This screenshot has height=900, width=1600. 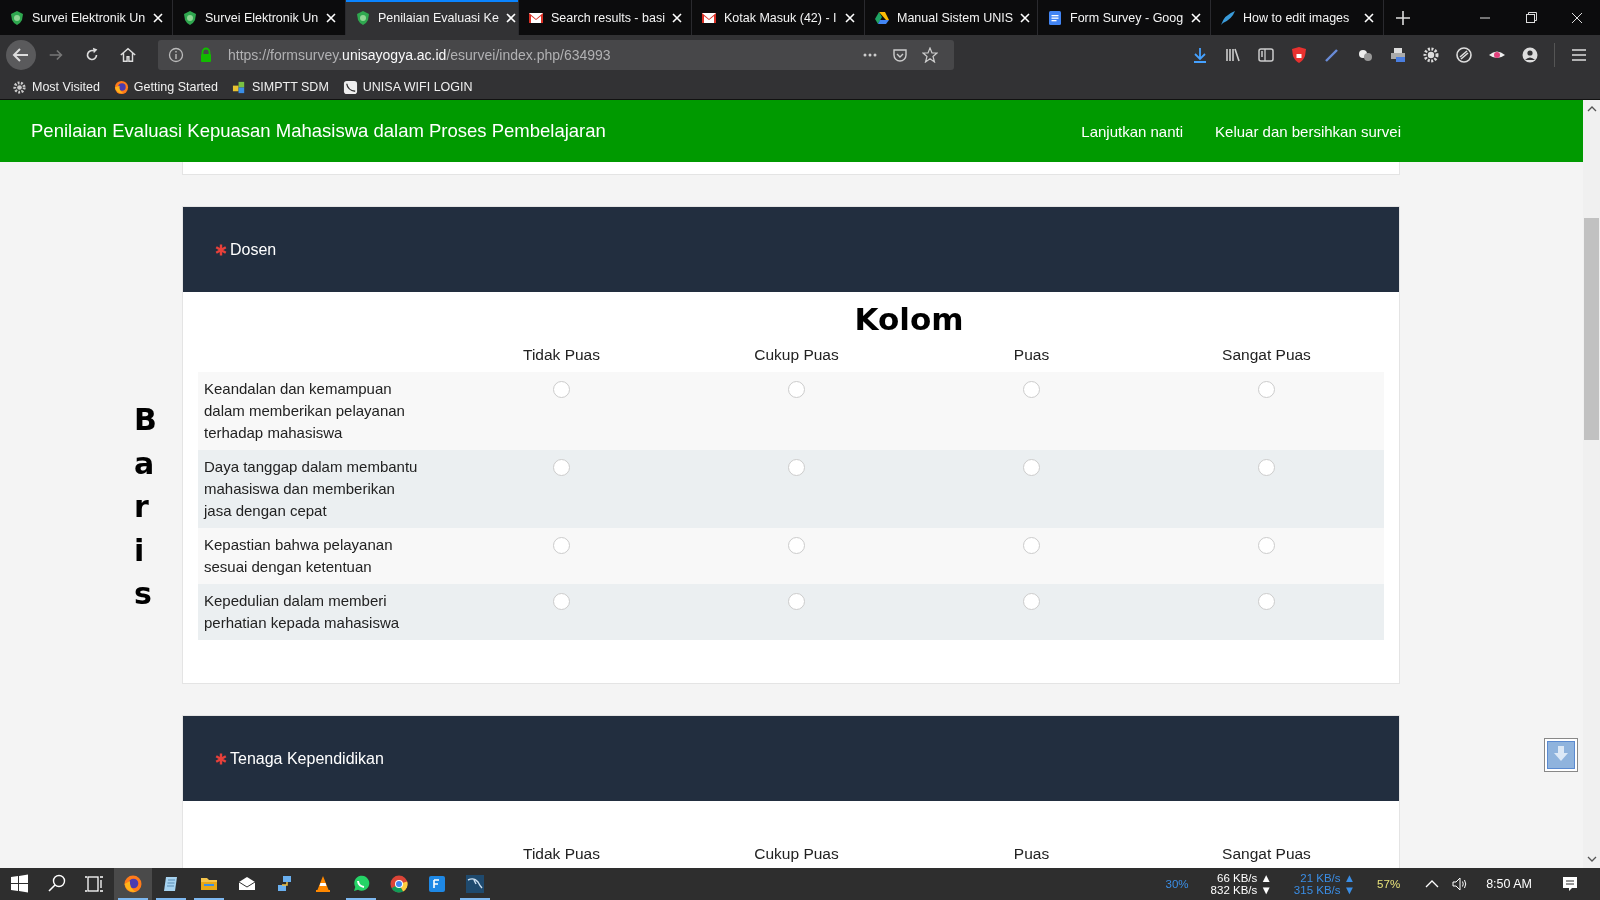 What do you see at coordinates (1332, 55) in the screenshot?
I see `pen-icon` at bounding box center [1332, 55].